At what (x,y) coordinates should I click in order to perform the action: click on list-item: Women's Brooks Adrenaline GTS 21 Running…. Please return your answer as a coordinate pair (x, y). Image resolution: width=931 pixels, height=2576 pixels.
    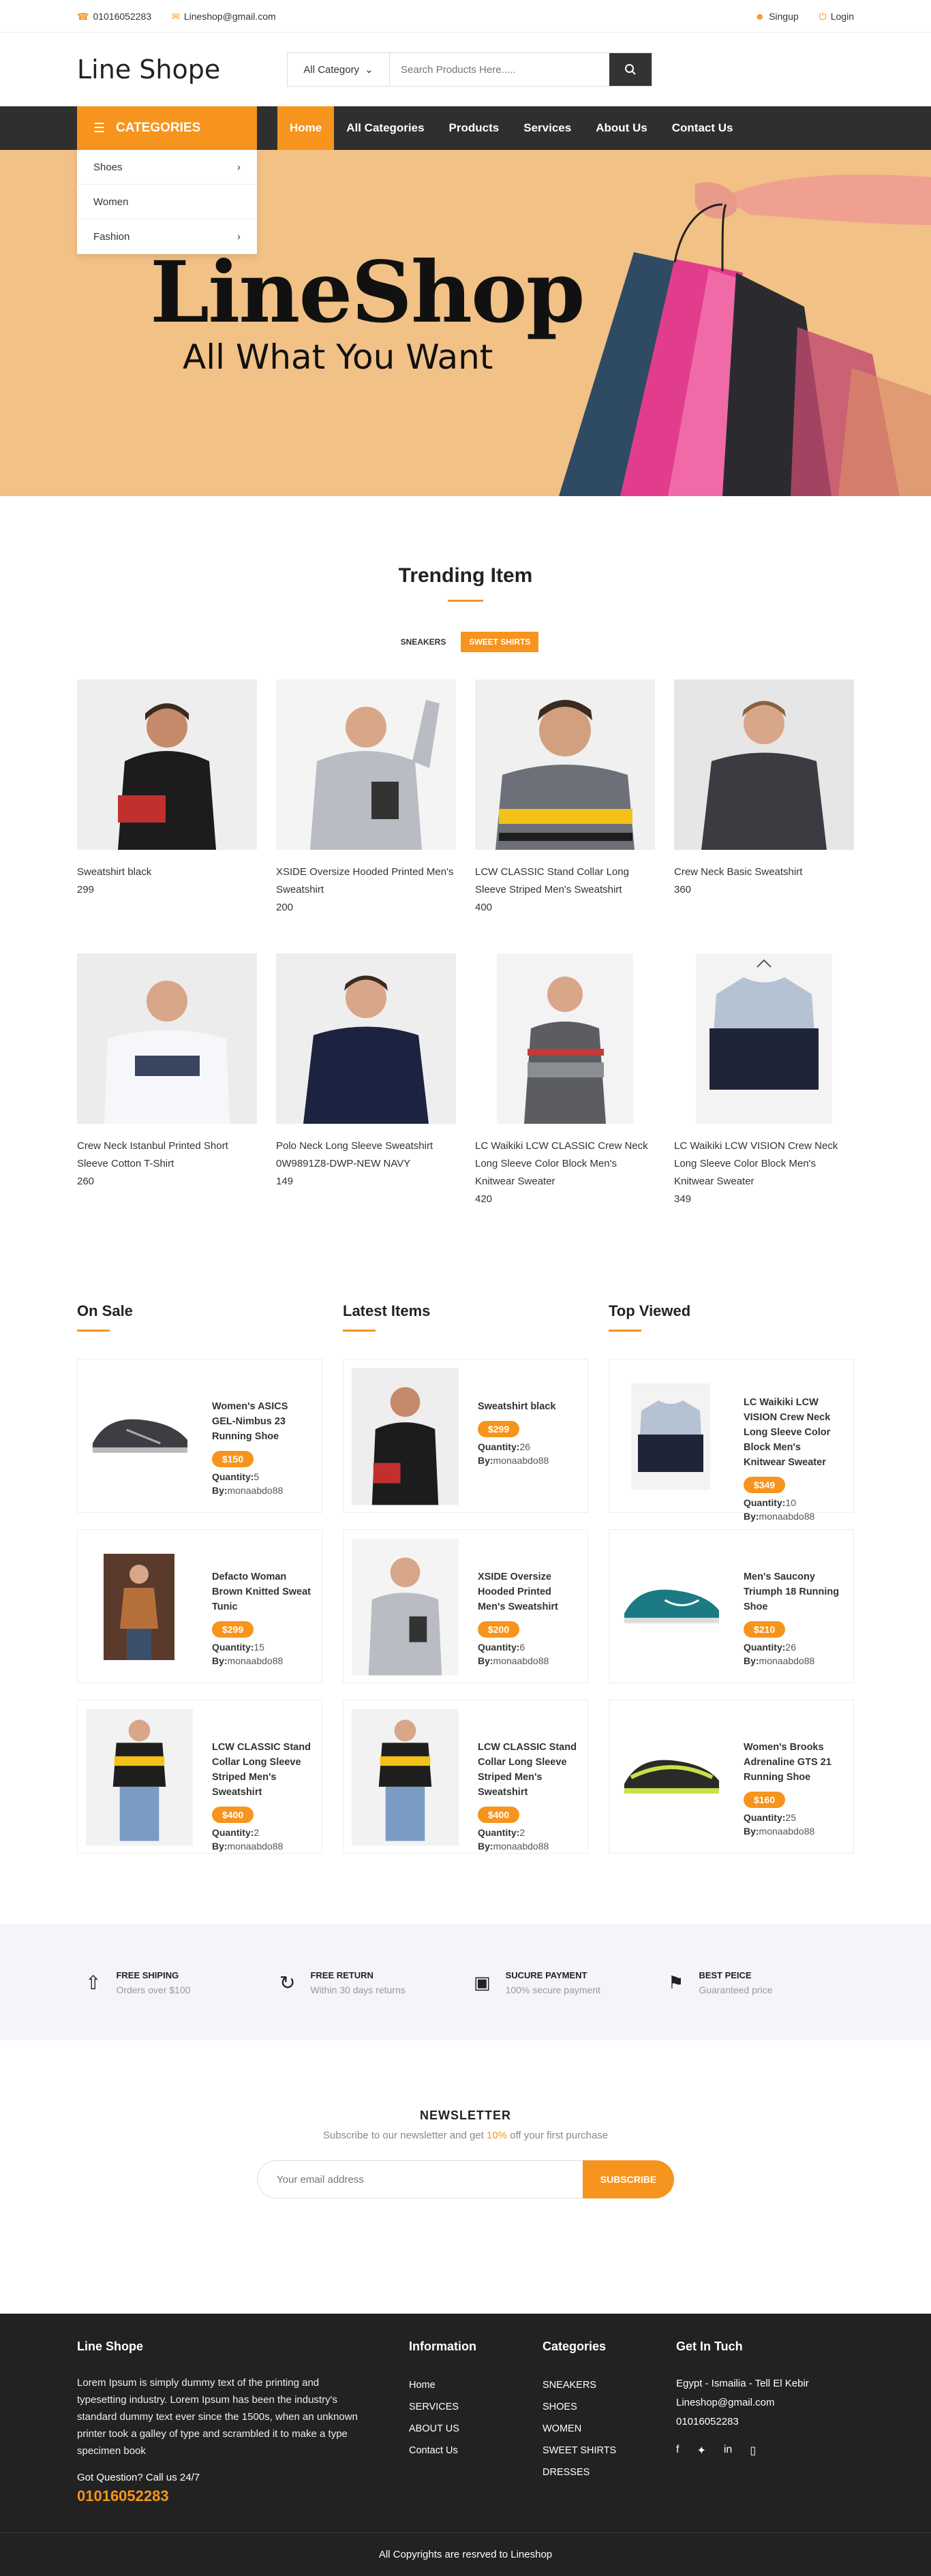
    Looking at the image, I should click on (731, 1777).